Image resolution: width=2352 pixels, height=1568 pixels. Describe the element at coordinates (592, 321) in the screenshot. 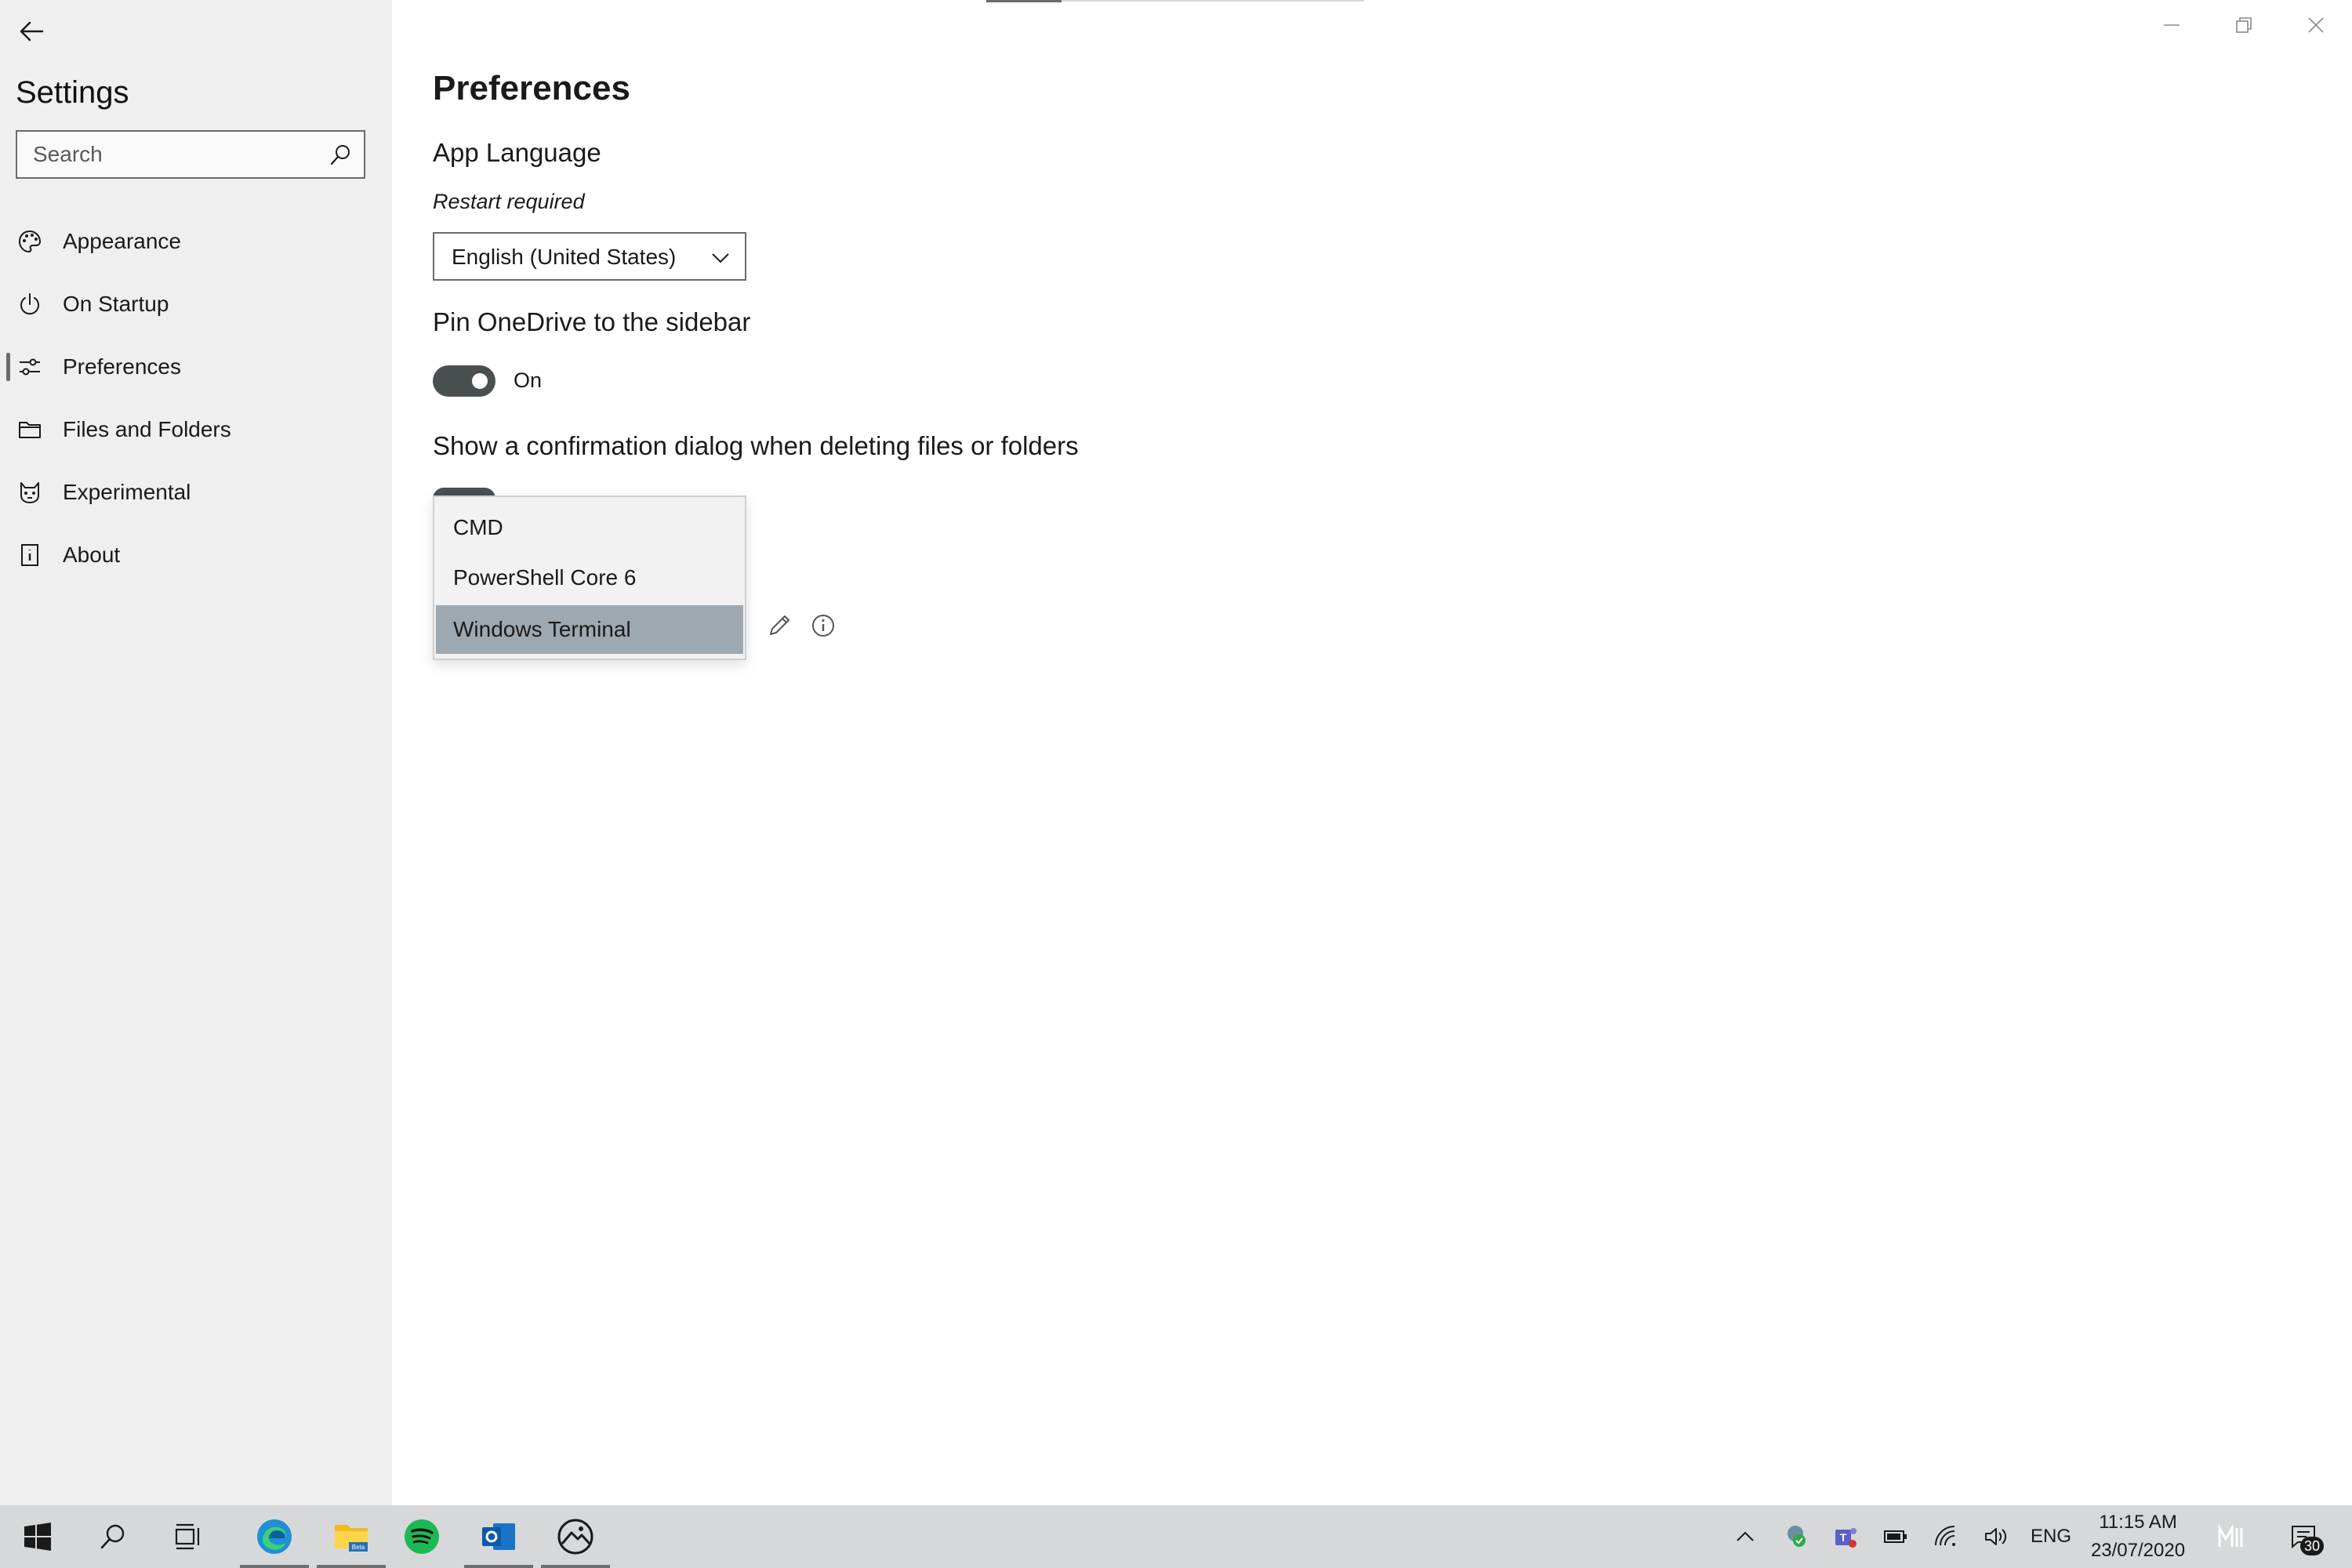

I see `onedrive-heading: Pin OneDrive to the sidebar` at that location.